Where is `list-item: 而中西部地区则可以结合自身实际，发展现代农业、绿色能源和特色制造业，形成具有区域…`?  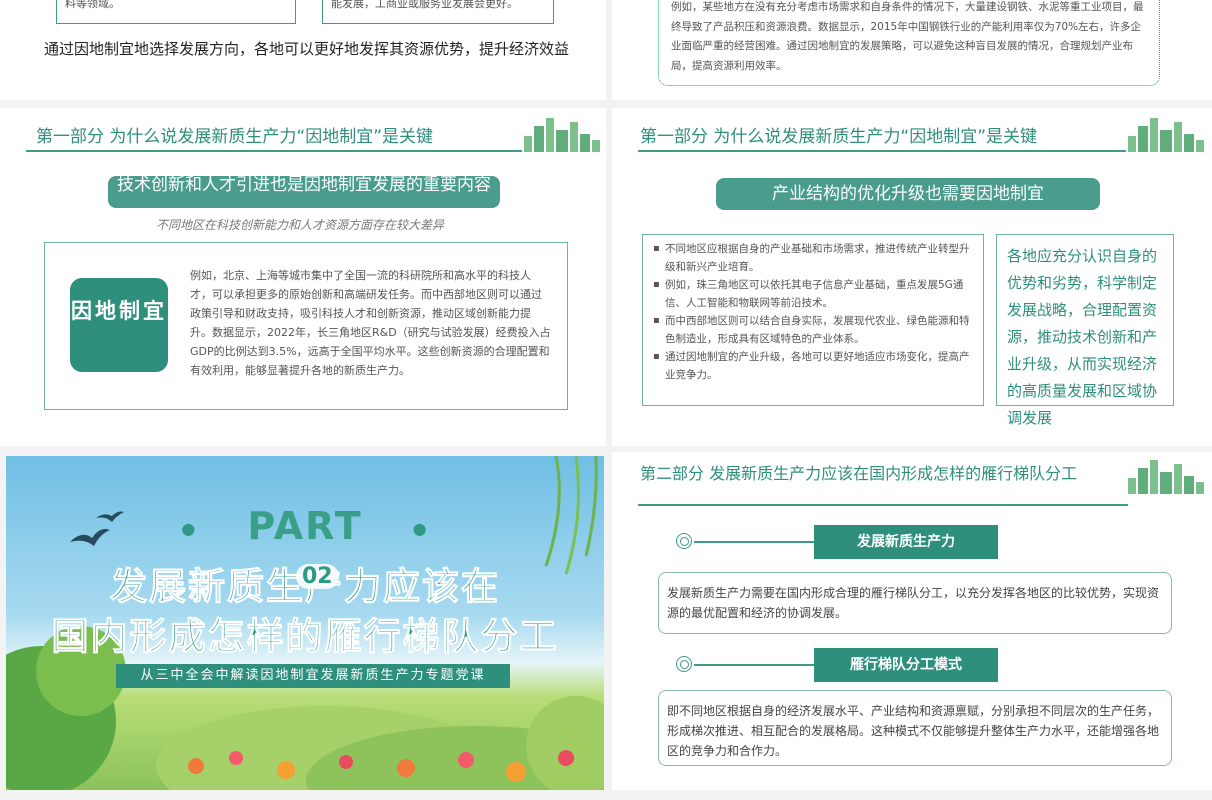 list-item: 而中西部地区则可以结合自身实际，发展现代农业、绿色能源和特色制造业，形成具有区域… is located at coordinates (813, 330).